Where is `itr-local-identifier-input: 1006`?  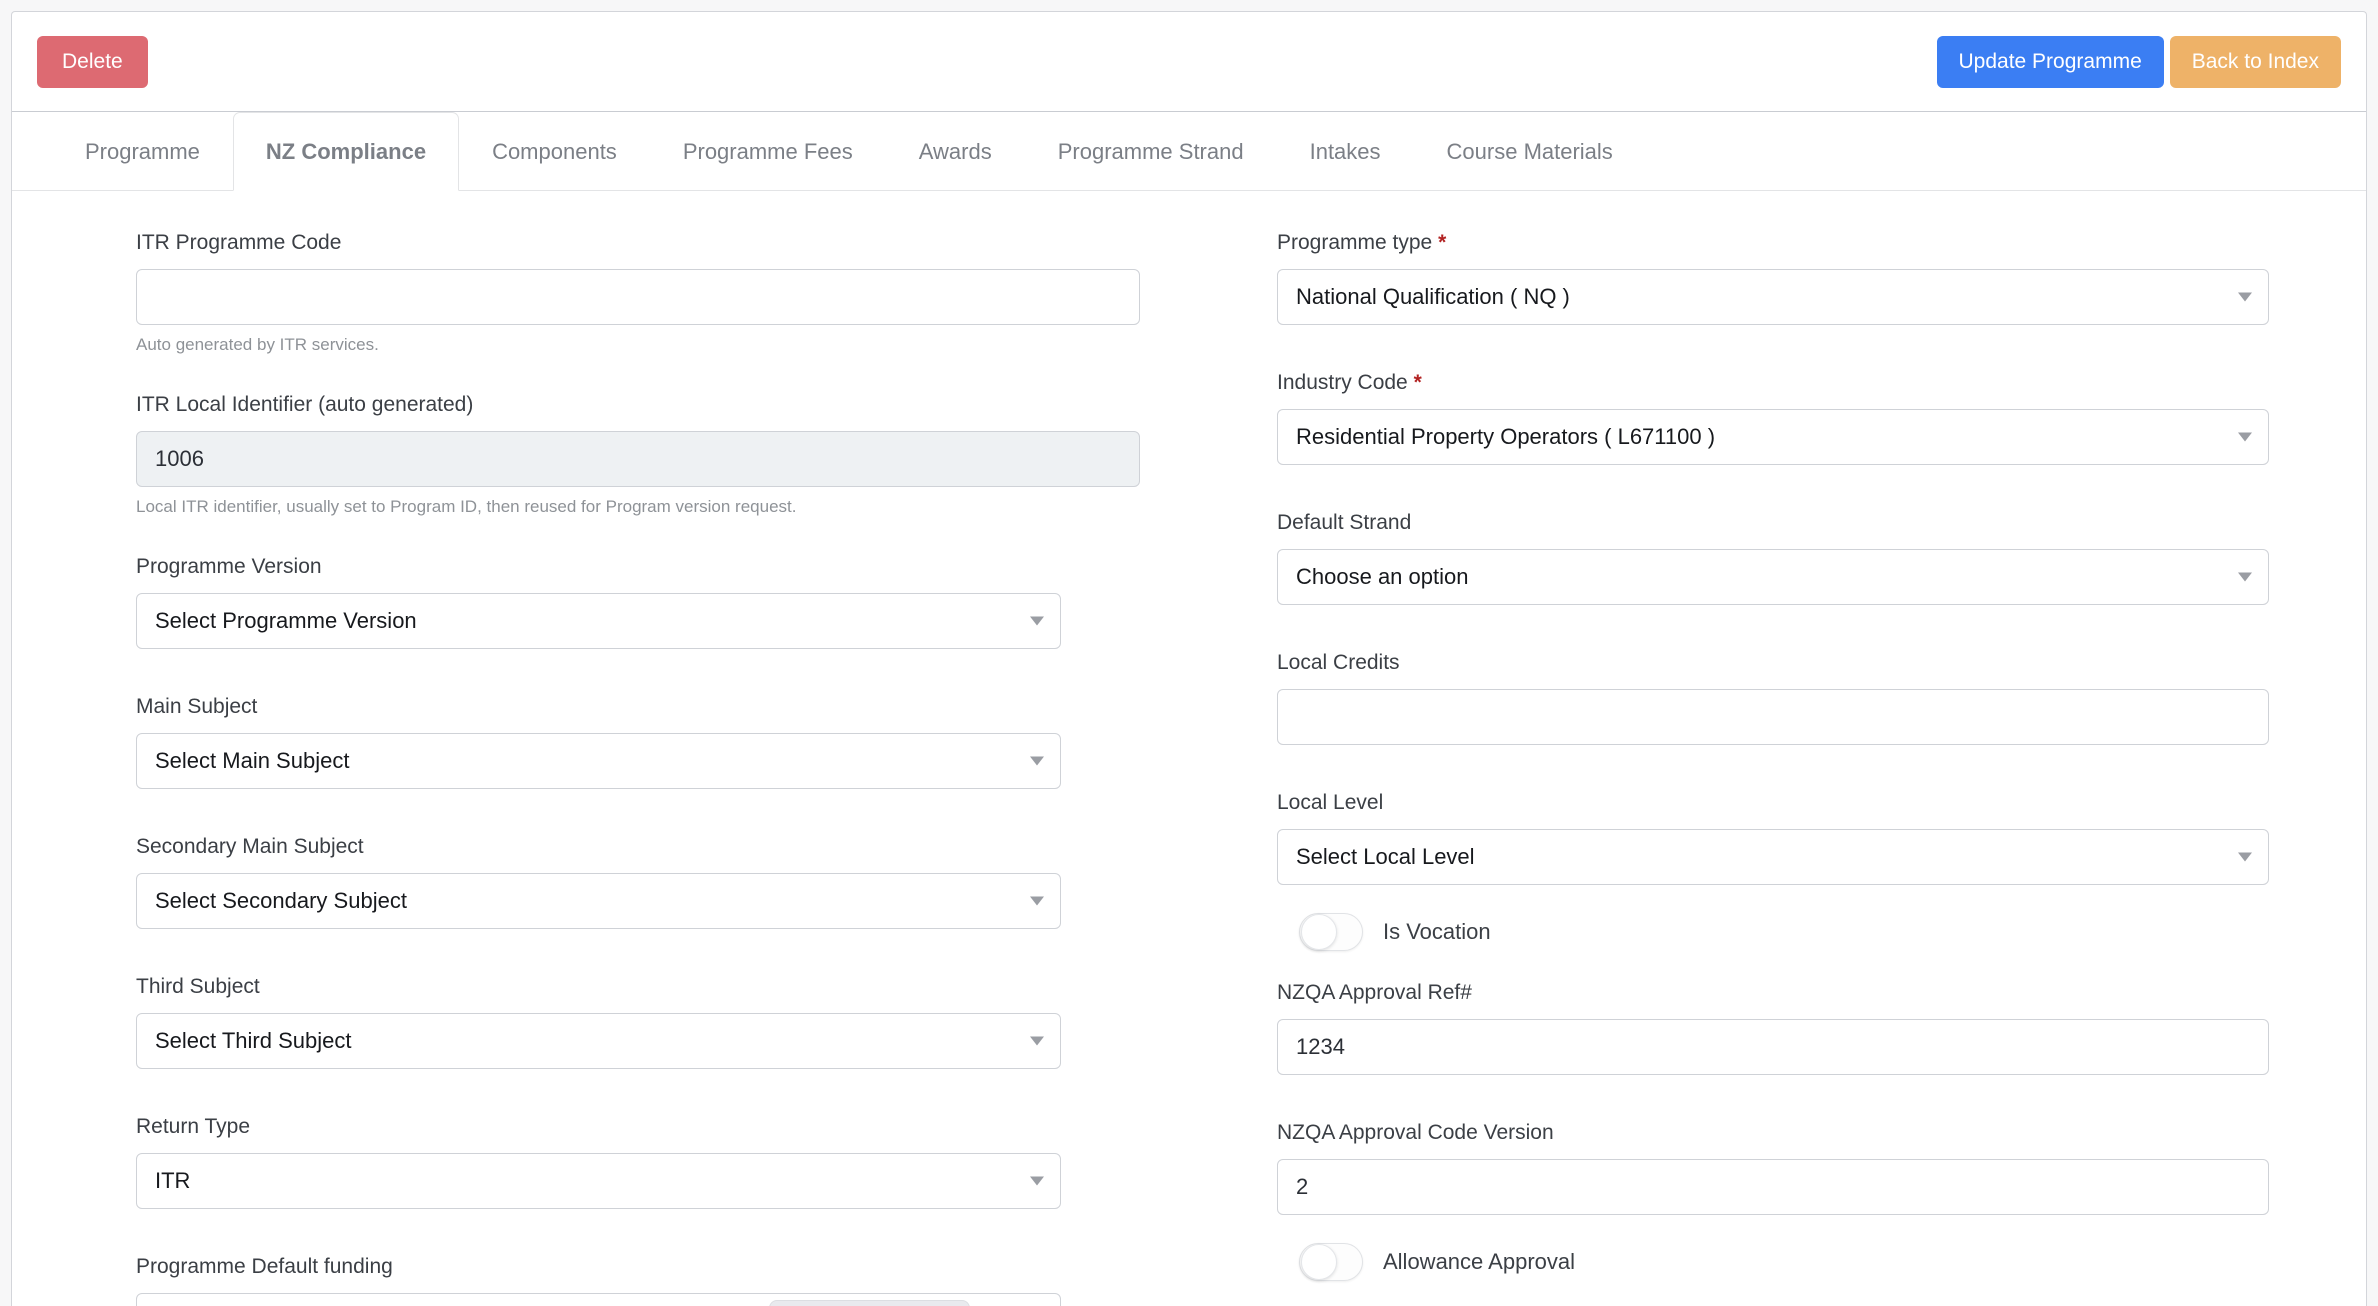 itr-local-identifier-input: 1006 is located at coordinates (638, 459).